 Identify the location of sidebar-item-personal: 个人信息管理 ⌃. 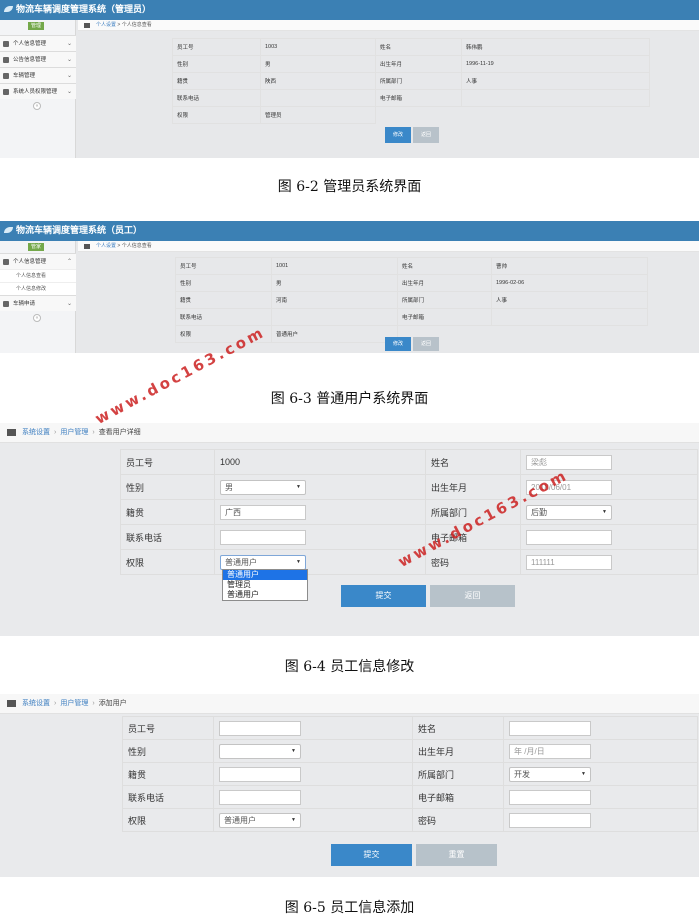
(38, 261).